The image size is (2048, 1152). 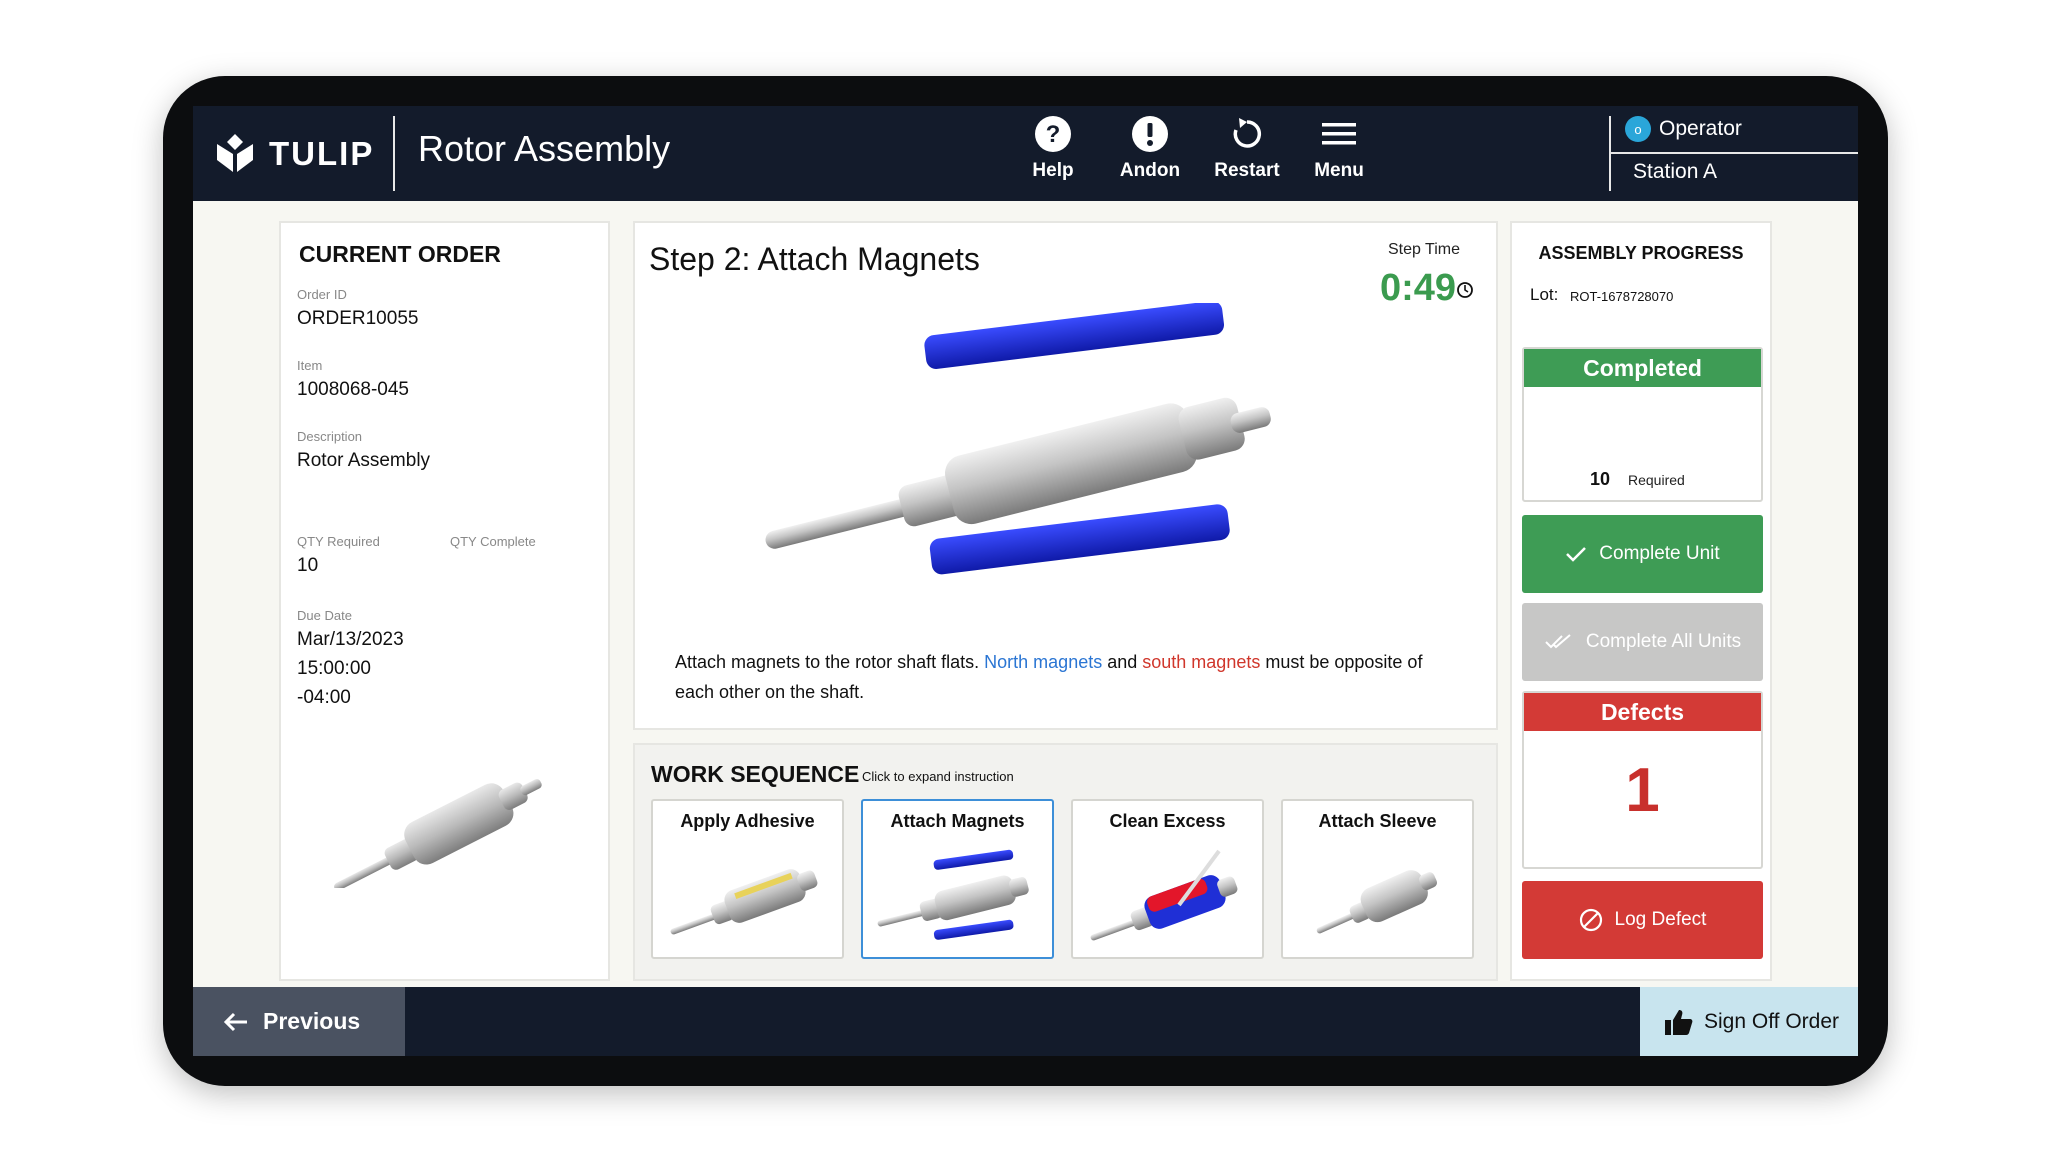 I want to click on step-text-part-2: and, so click(x=1122, y=662).